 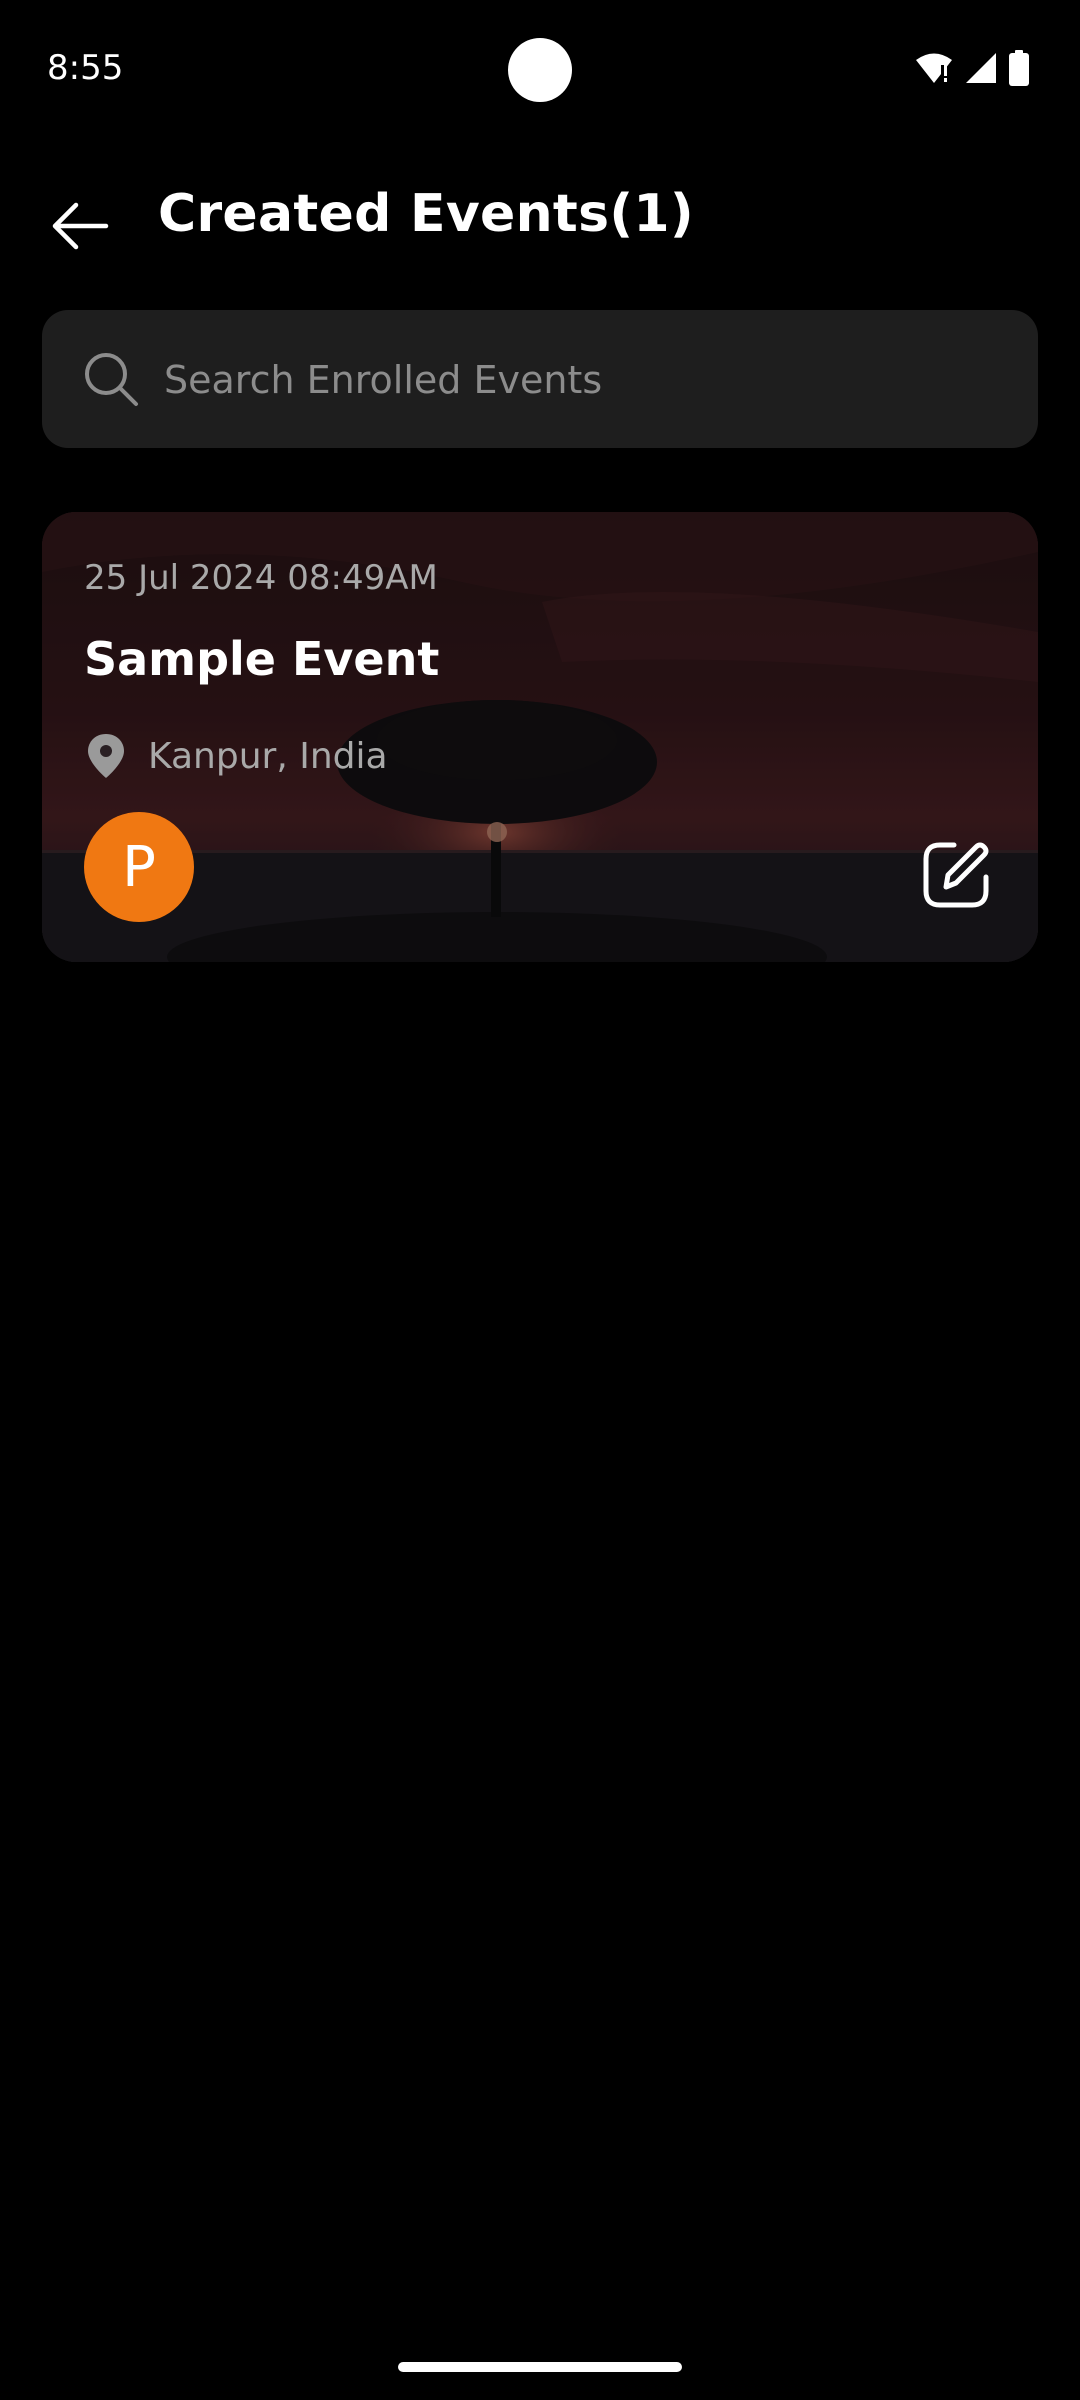 What do you see at coordinates (262, 659) in the screenshot?
I see `event-title: Sample Event` at bounding box center [262, 659].